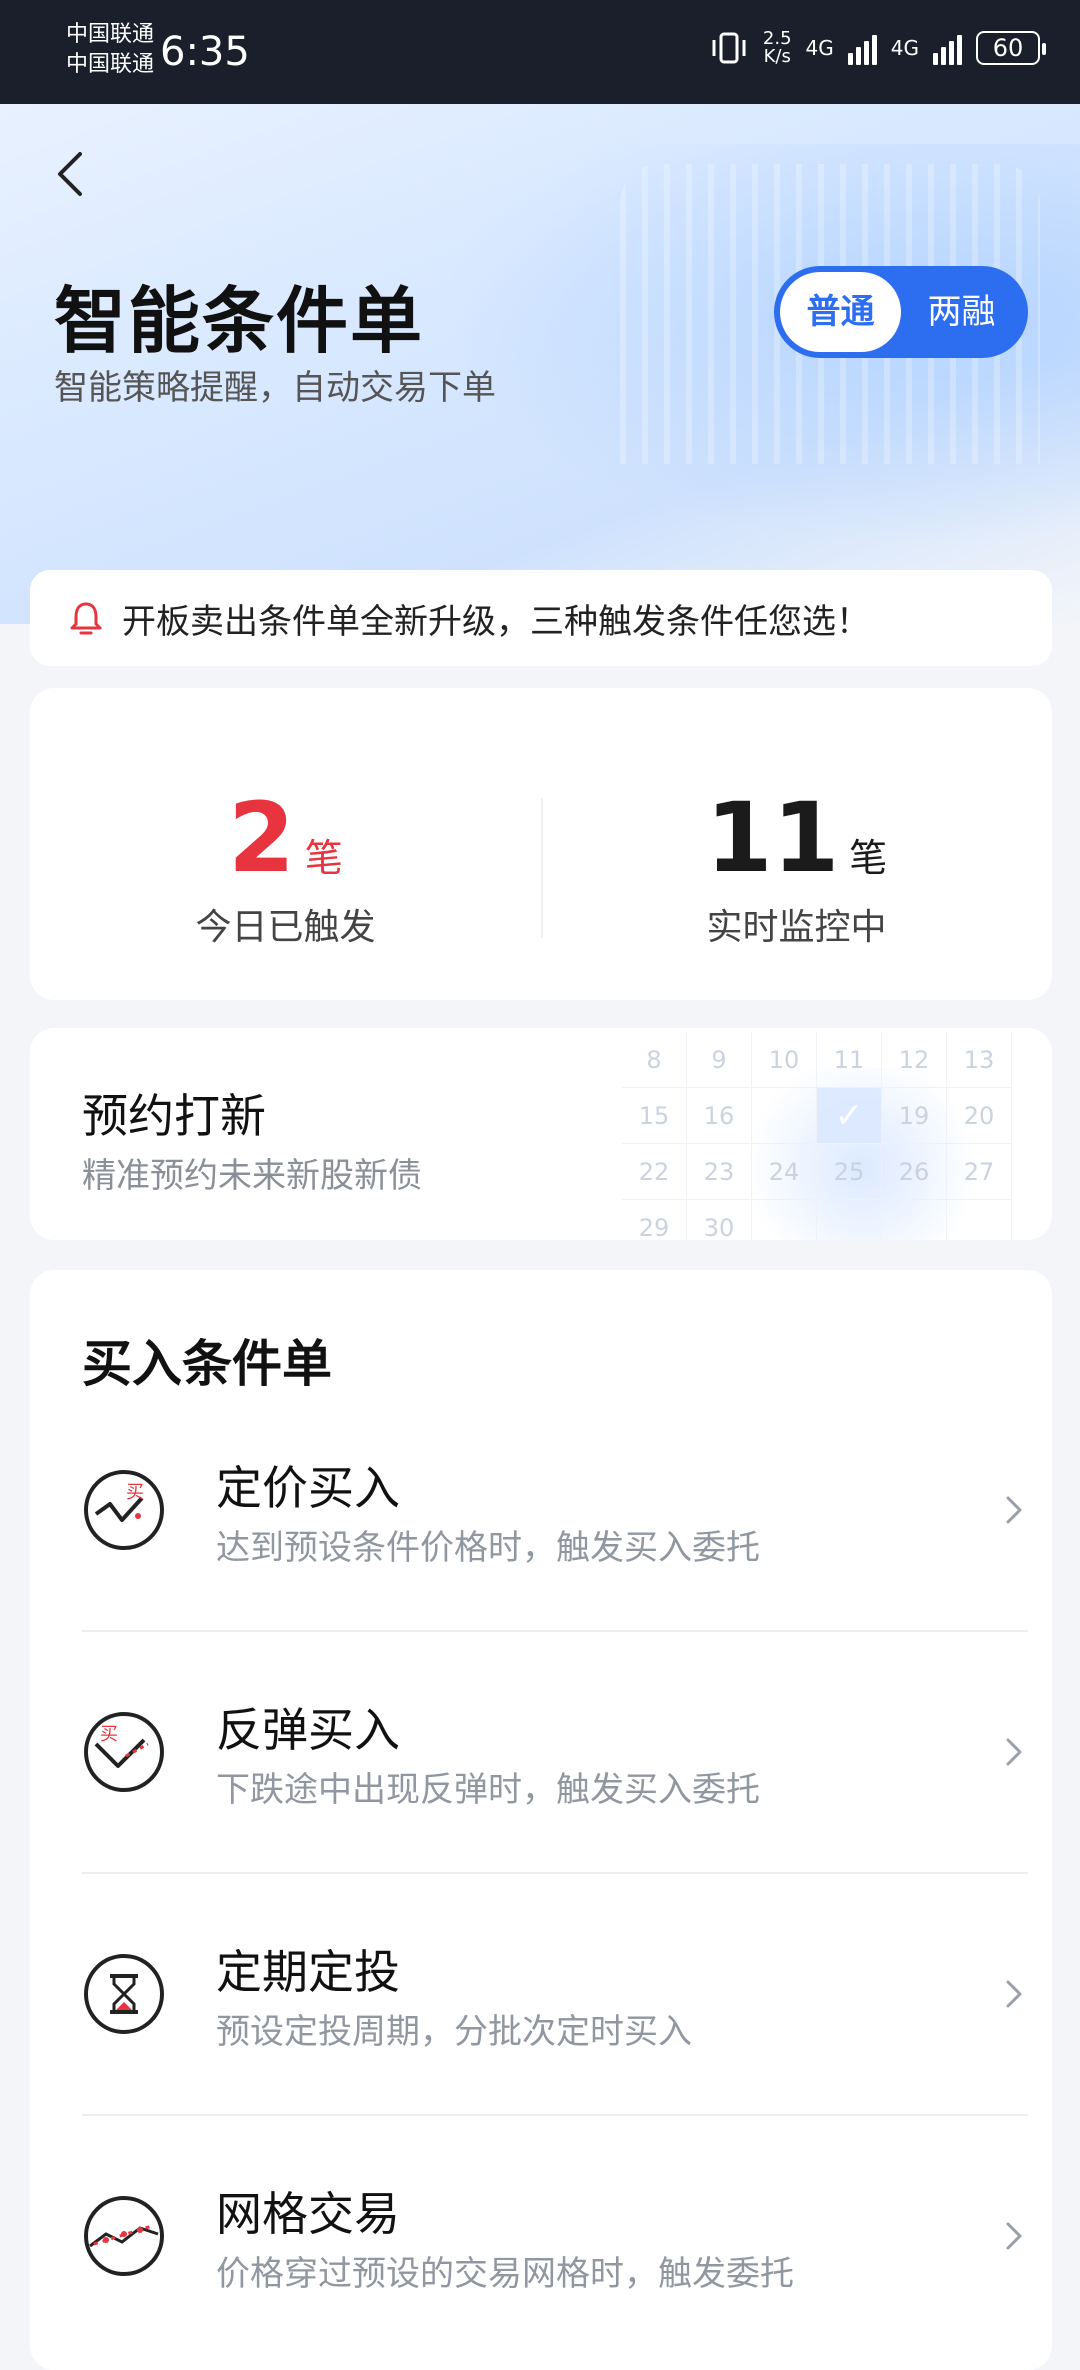 This screenshot has height=2370, width=1080. What do you see at coordinates (862, 48) in the screenshot?
I see `signal-icon` at bounding box center [862, 48].